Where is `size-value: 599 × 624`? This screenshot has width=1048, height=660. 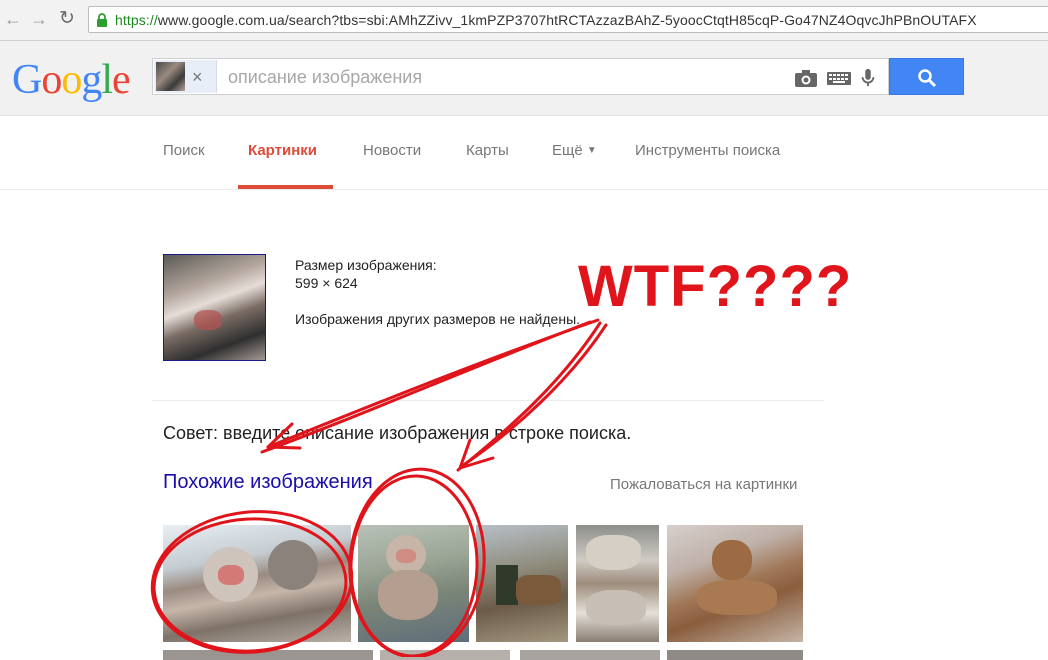
size-value: 599 × 624 is located at coordinates (326, 283).